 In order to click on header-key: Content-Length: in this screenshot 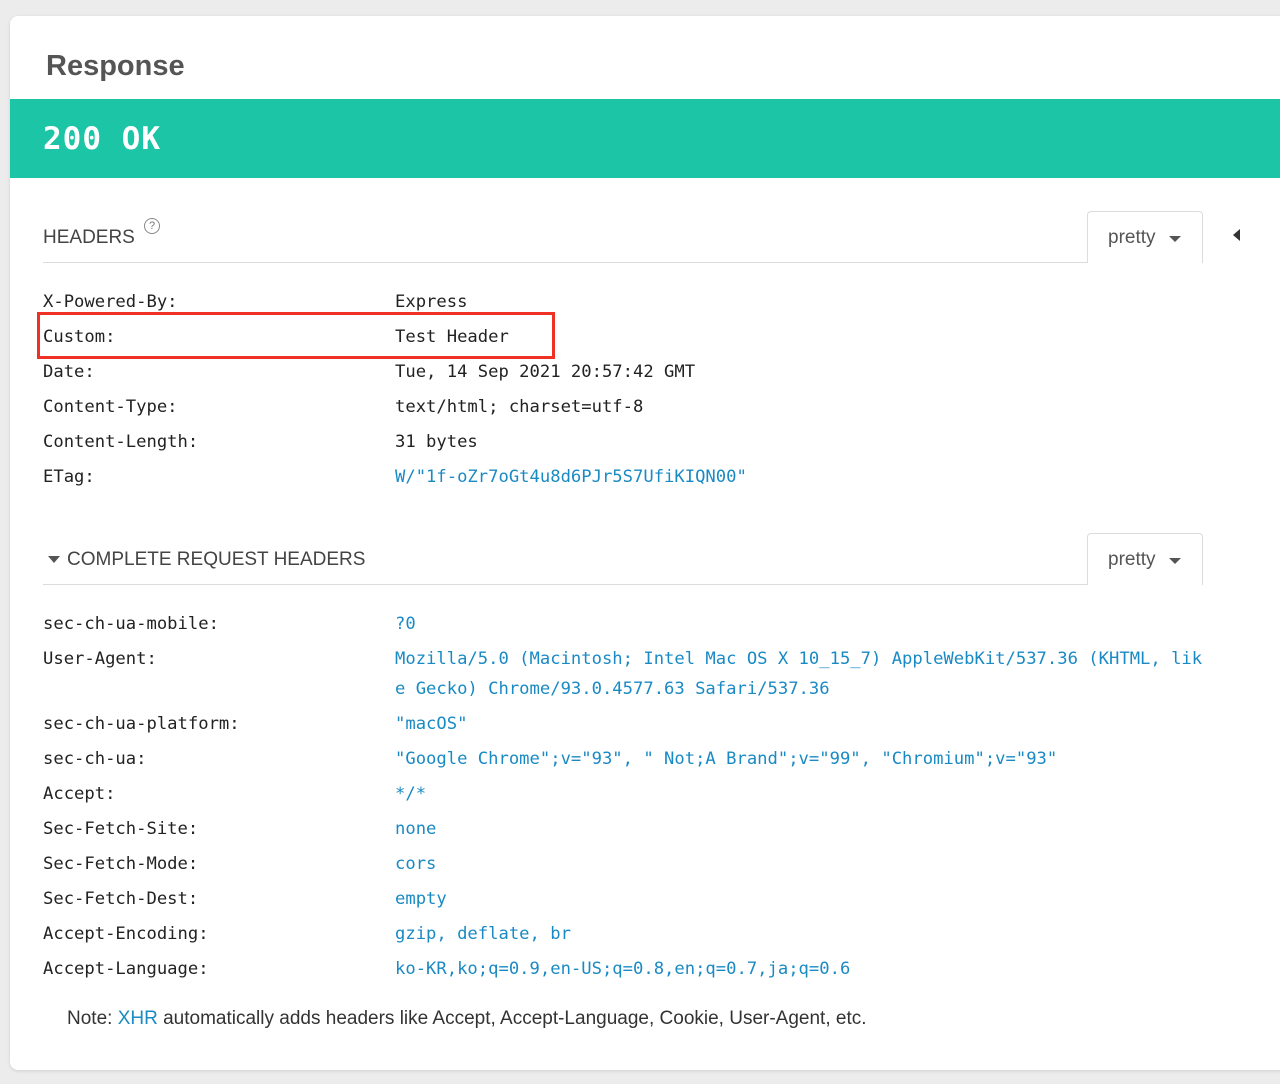, I will do `click(121, 441)`.